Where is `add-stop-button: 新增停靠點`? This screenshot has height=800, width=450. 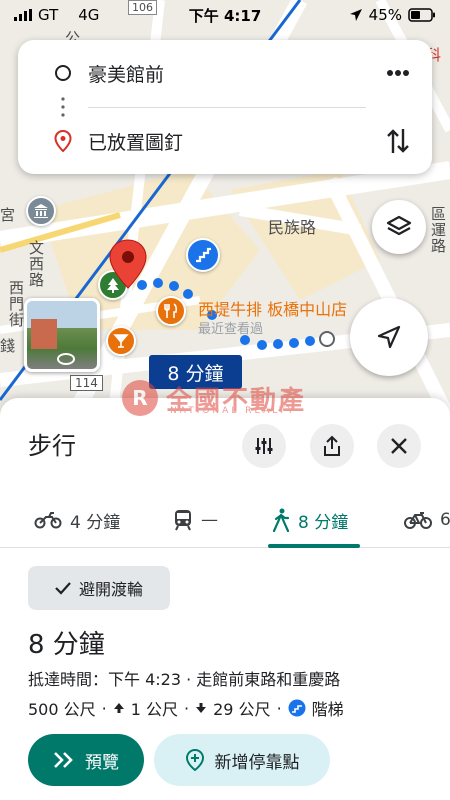 add-stop-button: 新增停靠點 is located at coordinates (242, 760).